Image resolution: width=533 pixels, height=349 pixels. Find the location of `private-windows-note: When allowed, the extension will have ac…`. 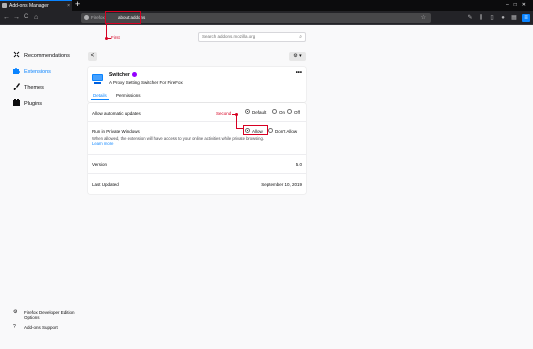

private-windows-note: When allowed, the extension will have ac… is located at coordinates (197, 141).